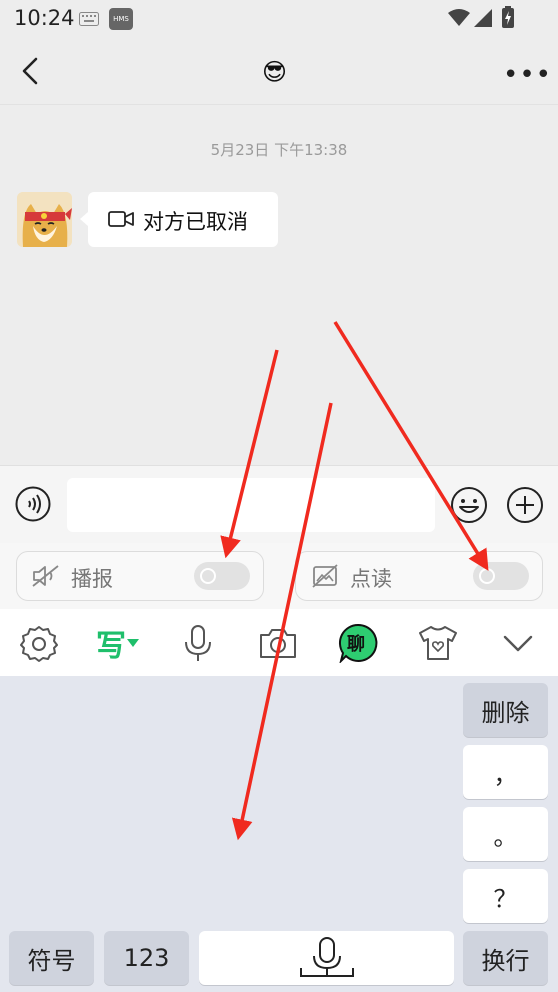 This screenshot has height=992, width=558. I want to click on emoji-icon, so click(469, 505).